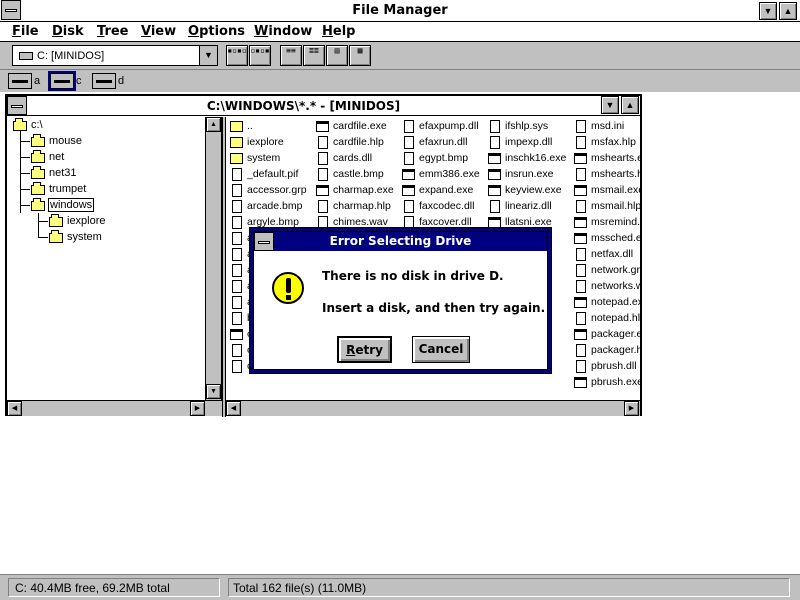  Describe the element at coordinates (358, 191) in the screenshot. I see `file-item: charmap.exe` at that location.